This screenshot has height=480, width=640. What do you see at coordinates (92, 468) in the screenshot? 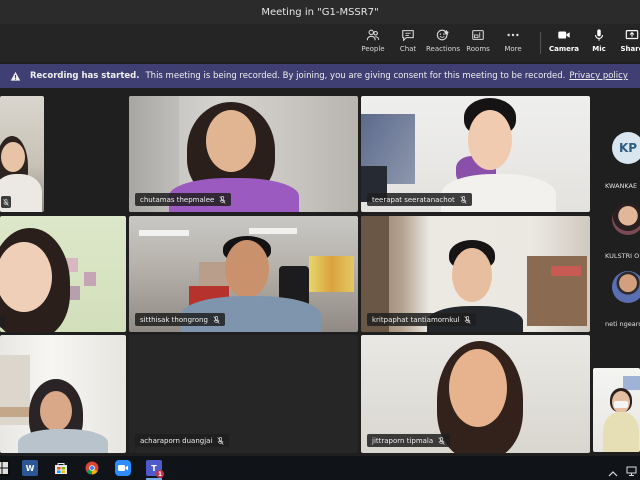
I see `chrome-icon` at bounding box center [92, 468].